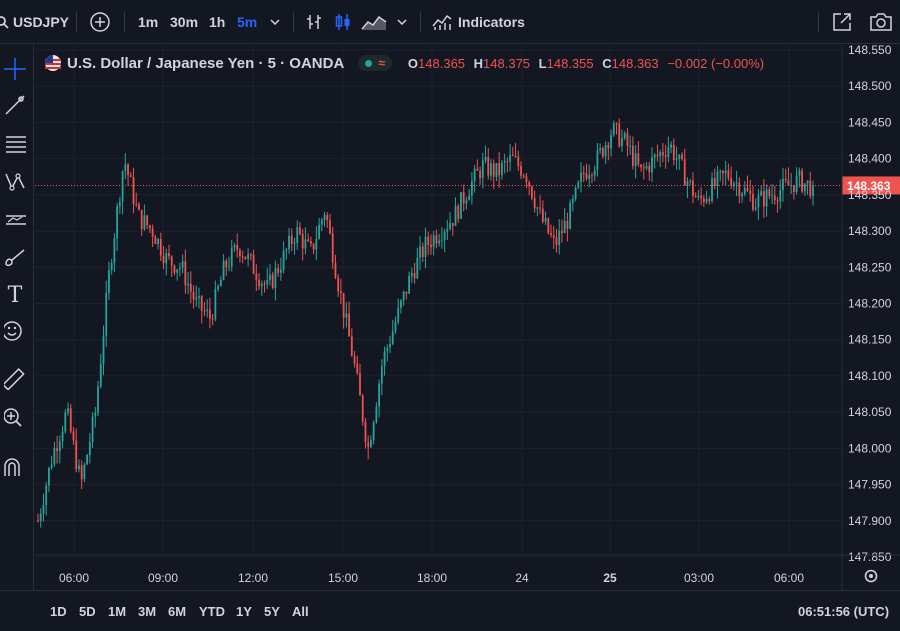 The height and width of the screenshot is (631, 900). What do you see at coordinates (117, 611) in the screenshot?
I see `range-1m-button: 1M` at bounding box center [117, 611].